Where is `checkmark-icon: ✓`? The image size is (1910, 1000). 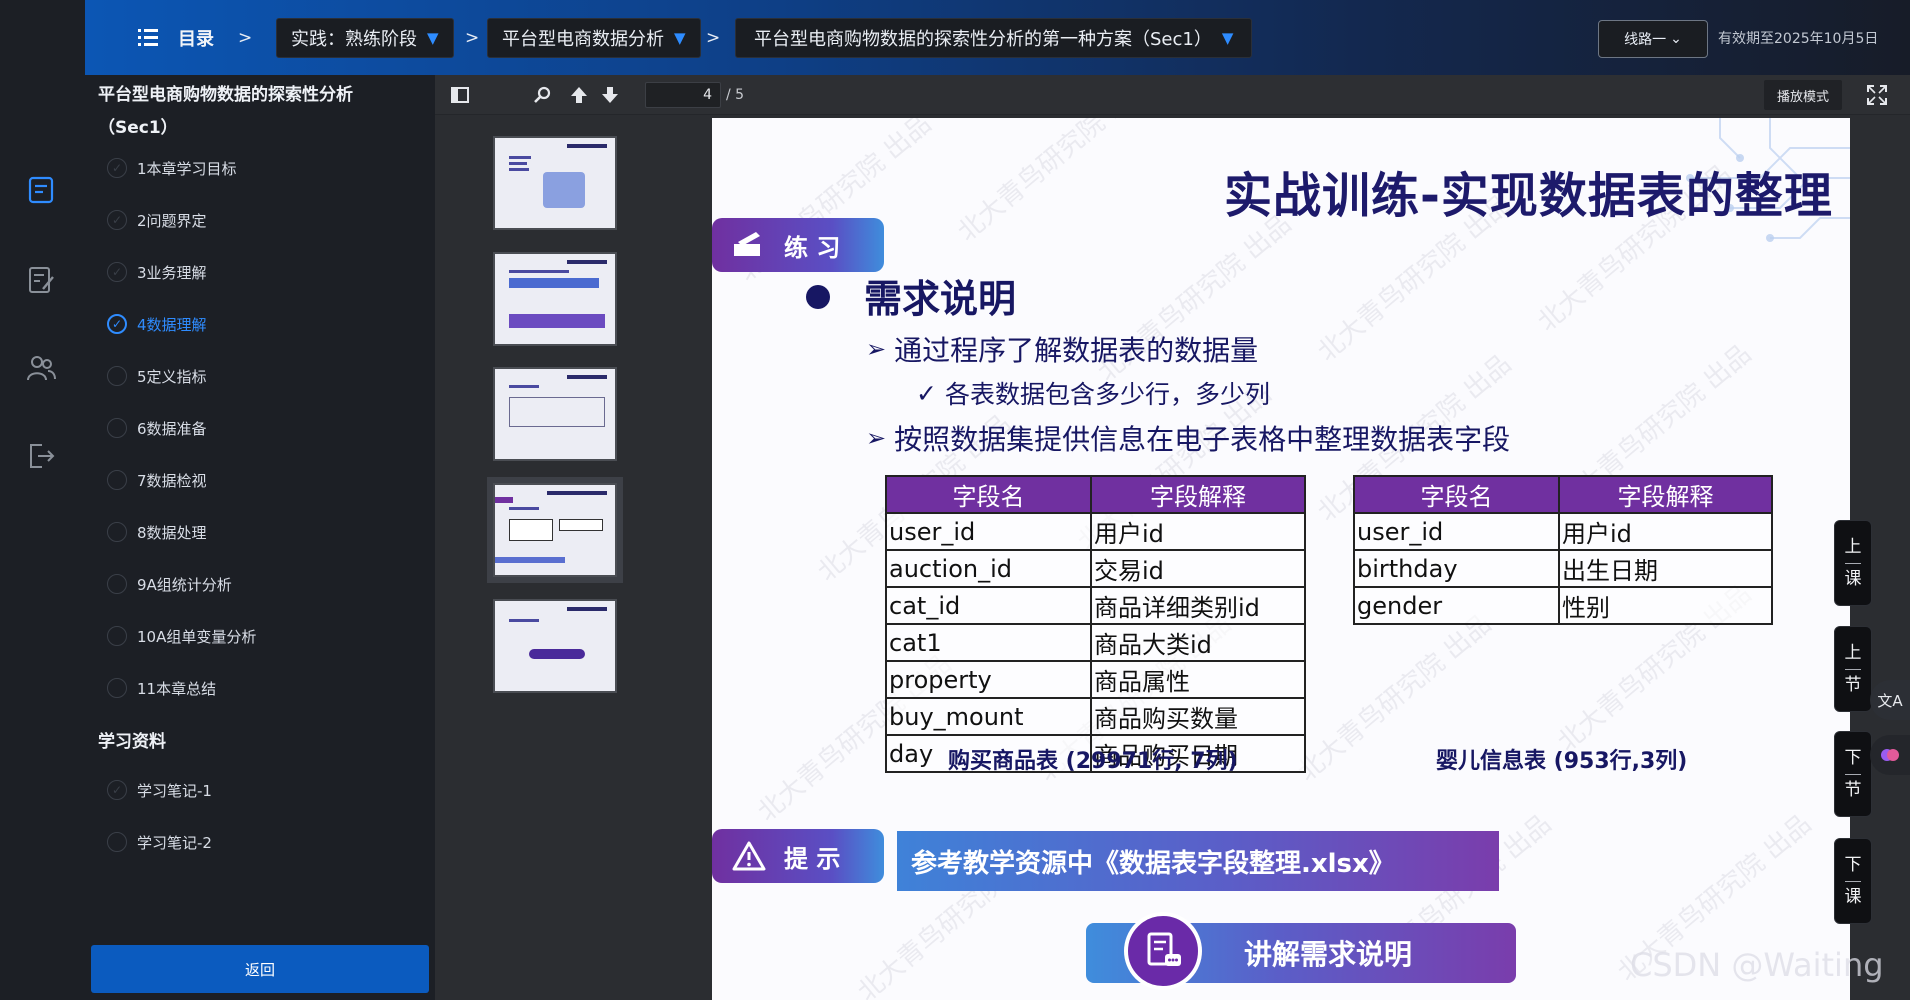
checkmark-icon: ✓ is located at coordinates (926, 393).